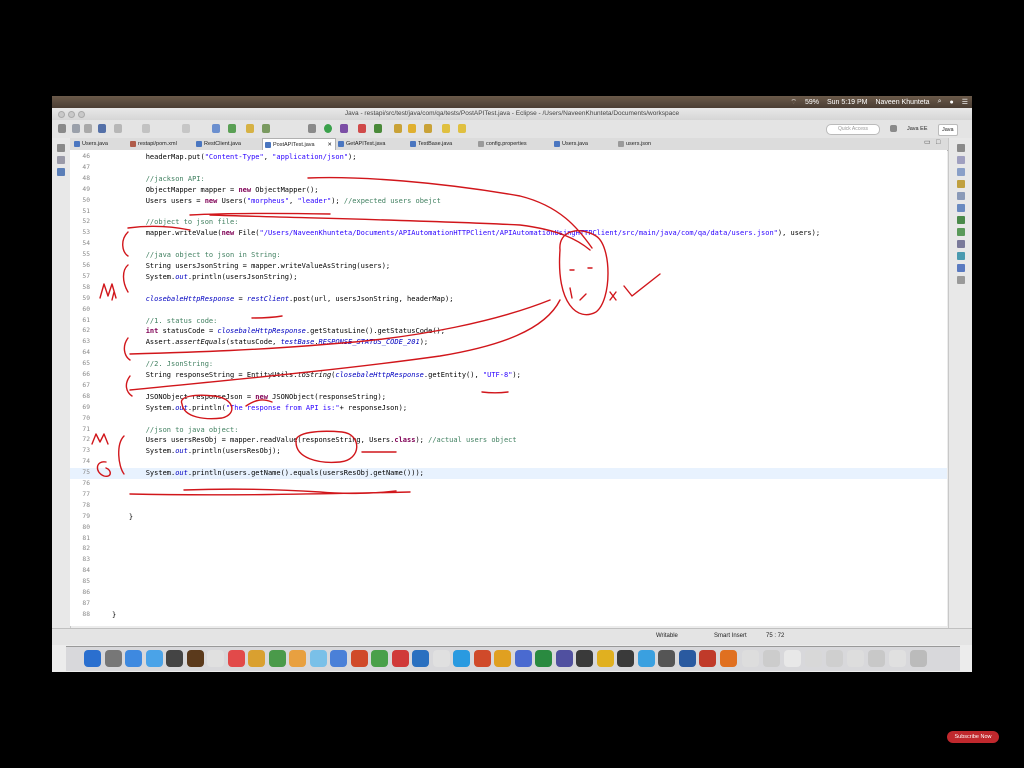 The height and width of the screenshot is (768, 1024). Describe the element at coordinates (446, 128) in the screenshot. I see `back-icon` at that location.